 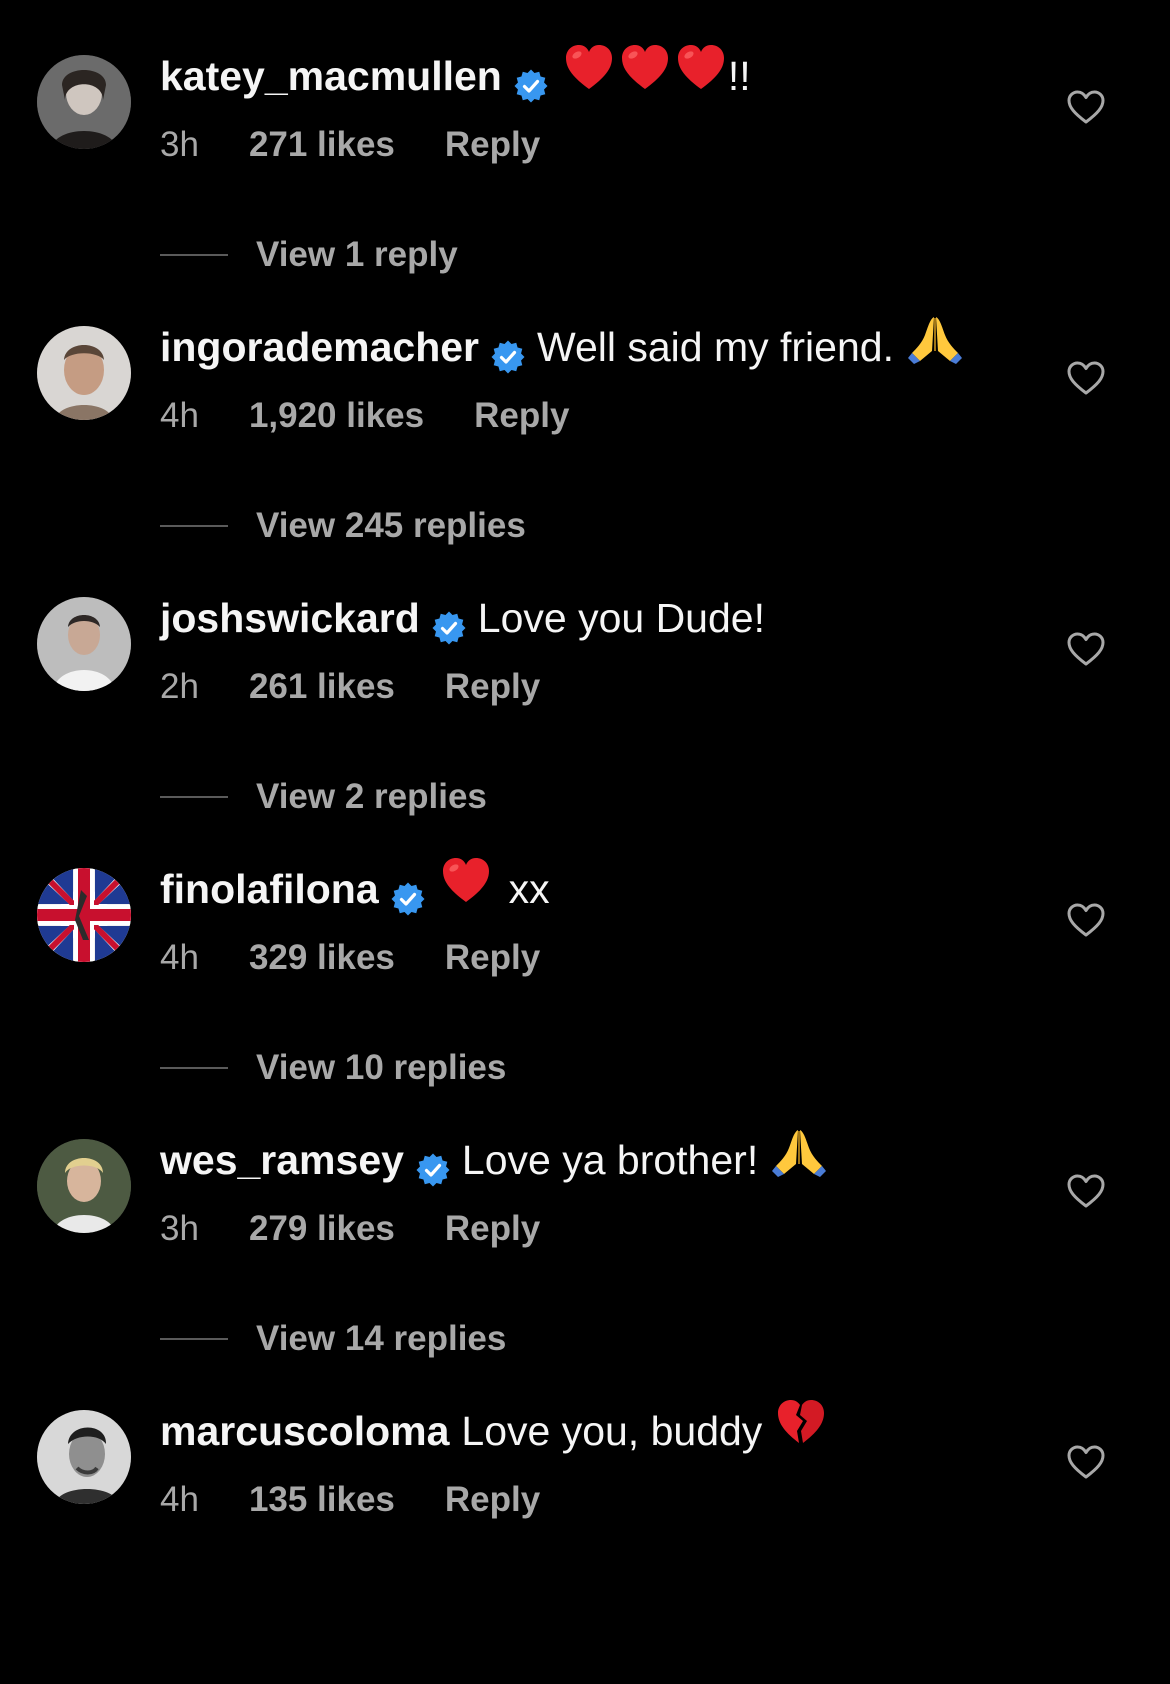 What do you see at coordinates (381, 1068) in the screenshot?
I see `view-replies-label: View 10 replies` at bounding box center [381, 1068].